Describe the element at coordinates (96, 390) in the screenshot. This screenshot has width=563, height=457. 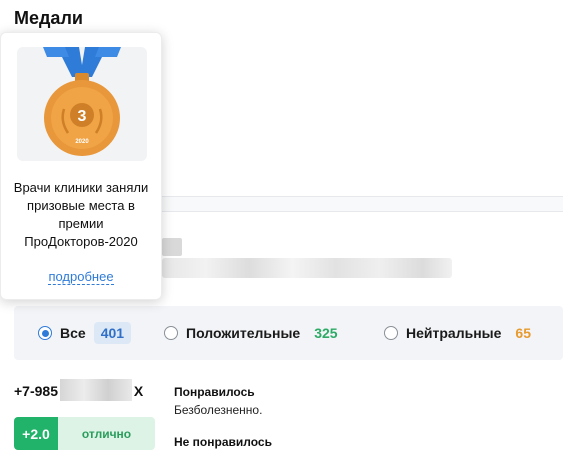
I see `phone-blurred` at that location.